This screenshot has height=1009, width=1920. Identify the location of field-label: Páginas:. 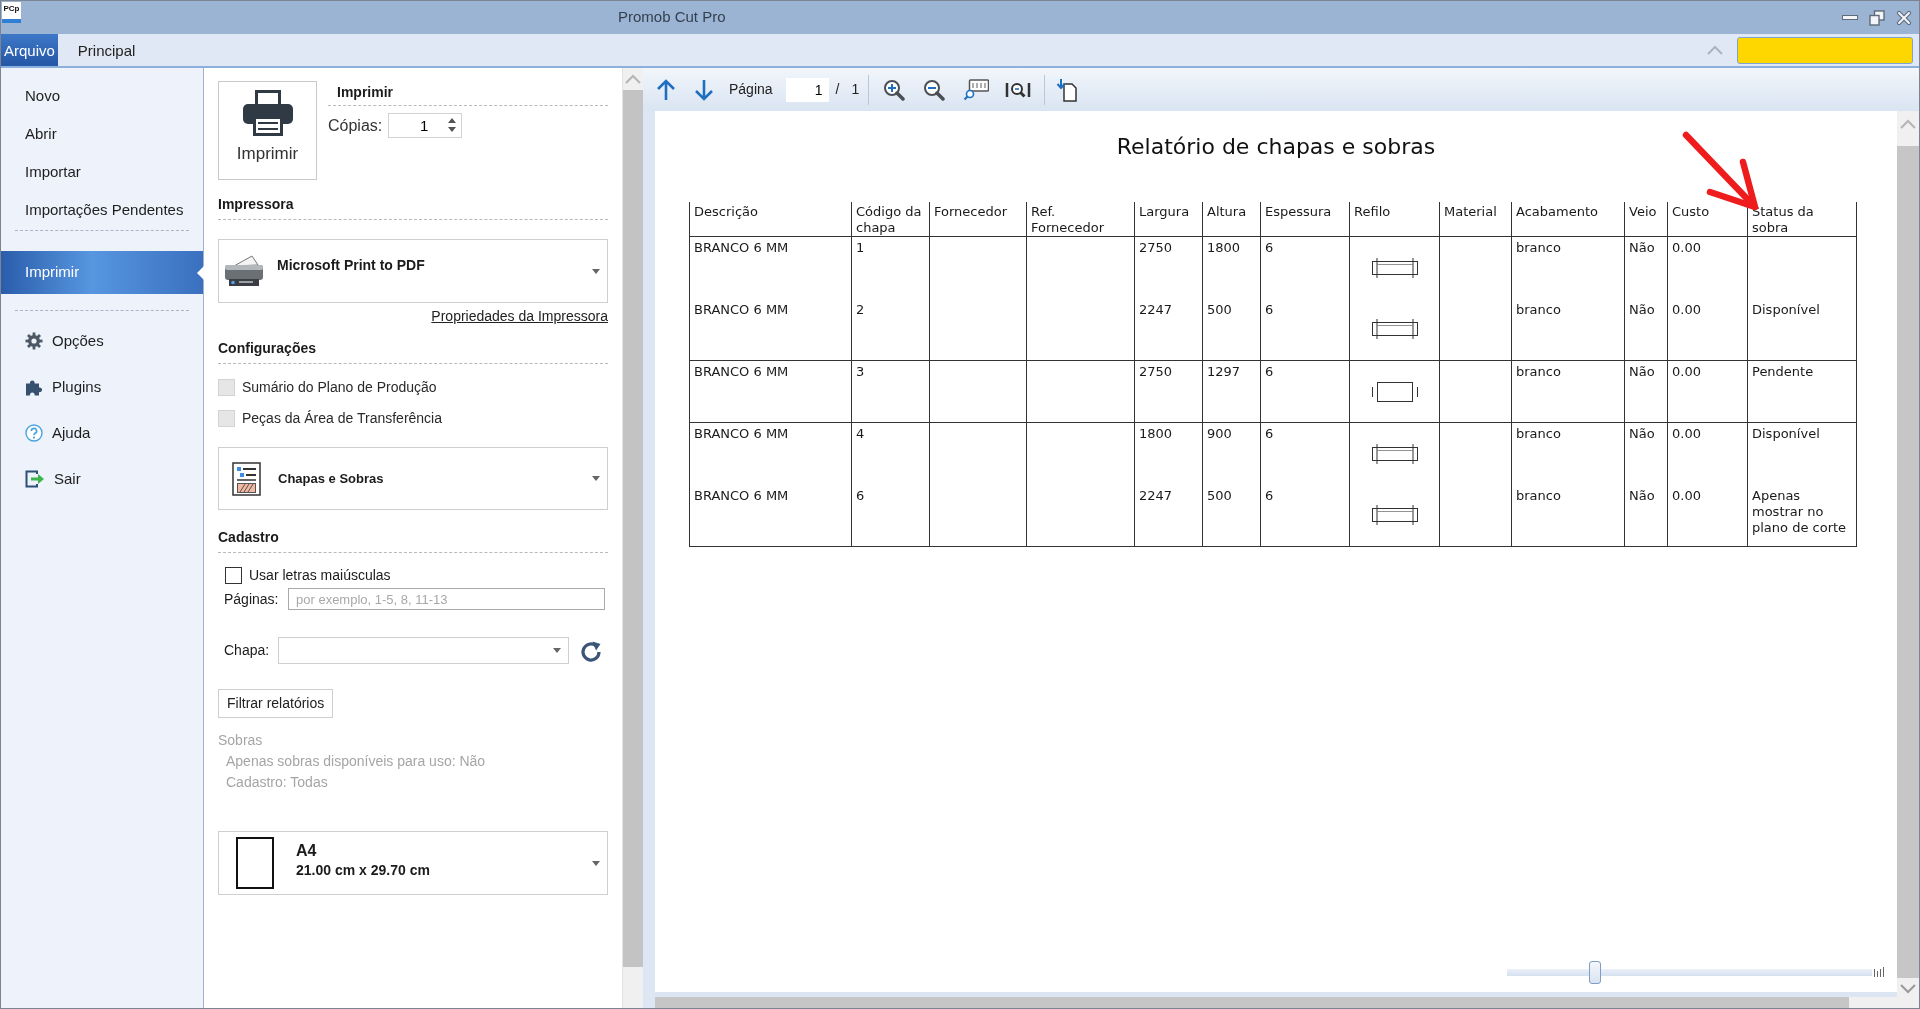
(251, 599).